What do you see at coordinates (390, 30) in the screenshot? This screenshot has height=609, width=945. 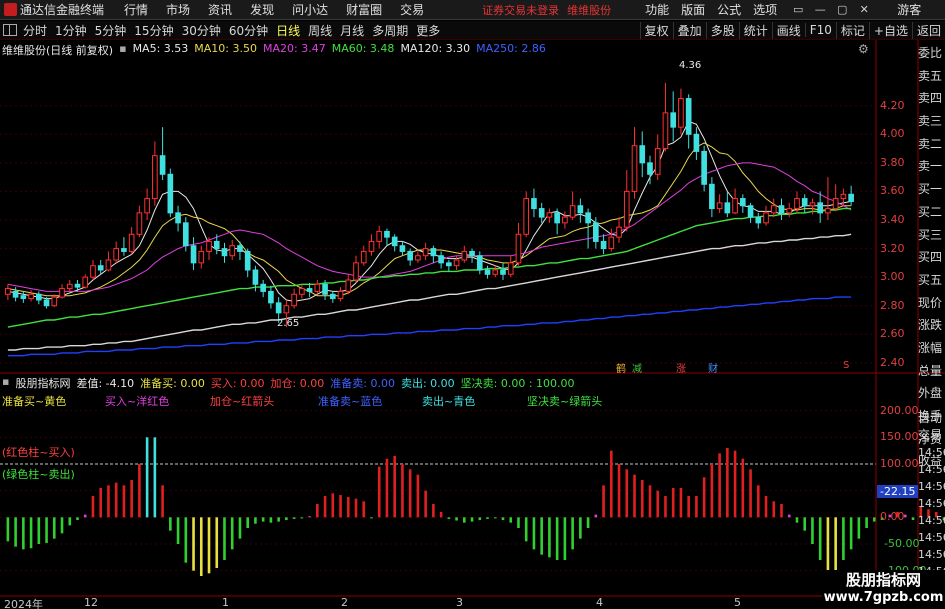 I see `period-multi: 多周期` at bounding box center [390, 30].